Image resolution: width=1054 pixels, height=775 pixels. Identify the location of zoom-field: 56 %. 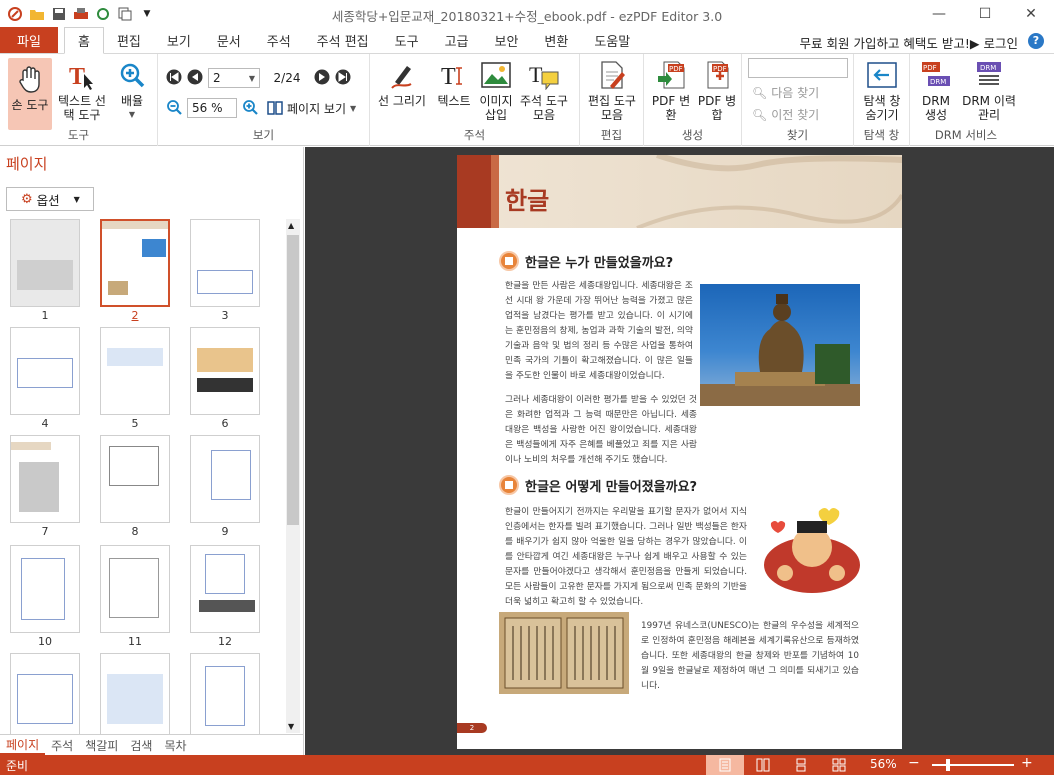
(212, 108).